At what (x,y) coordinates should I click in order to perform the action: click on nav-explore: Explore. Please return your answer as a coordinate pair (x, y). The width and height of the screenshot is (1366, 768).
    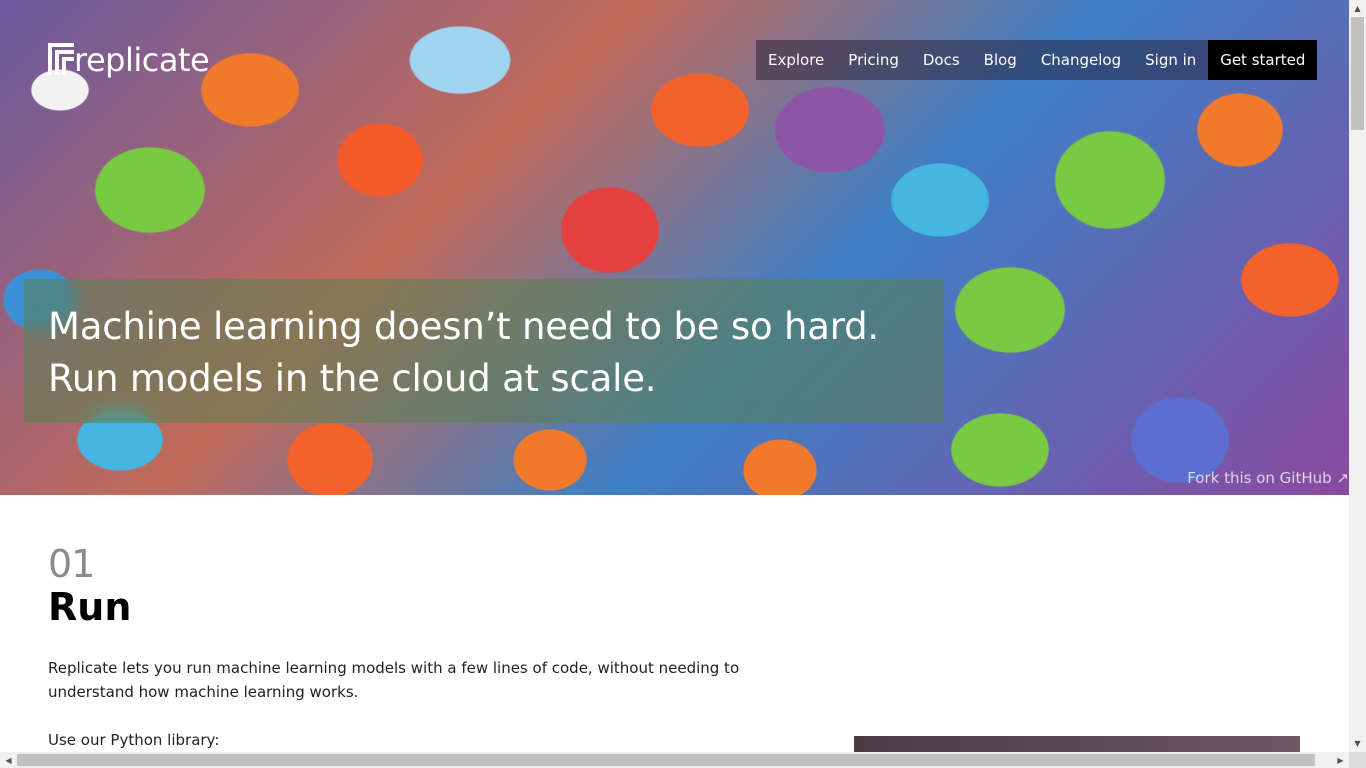
    Looking at the image, I should click on (796, 60).